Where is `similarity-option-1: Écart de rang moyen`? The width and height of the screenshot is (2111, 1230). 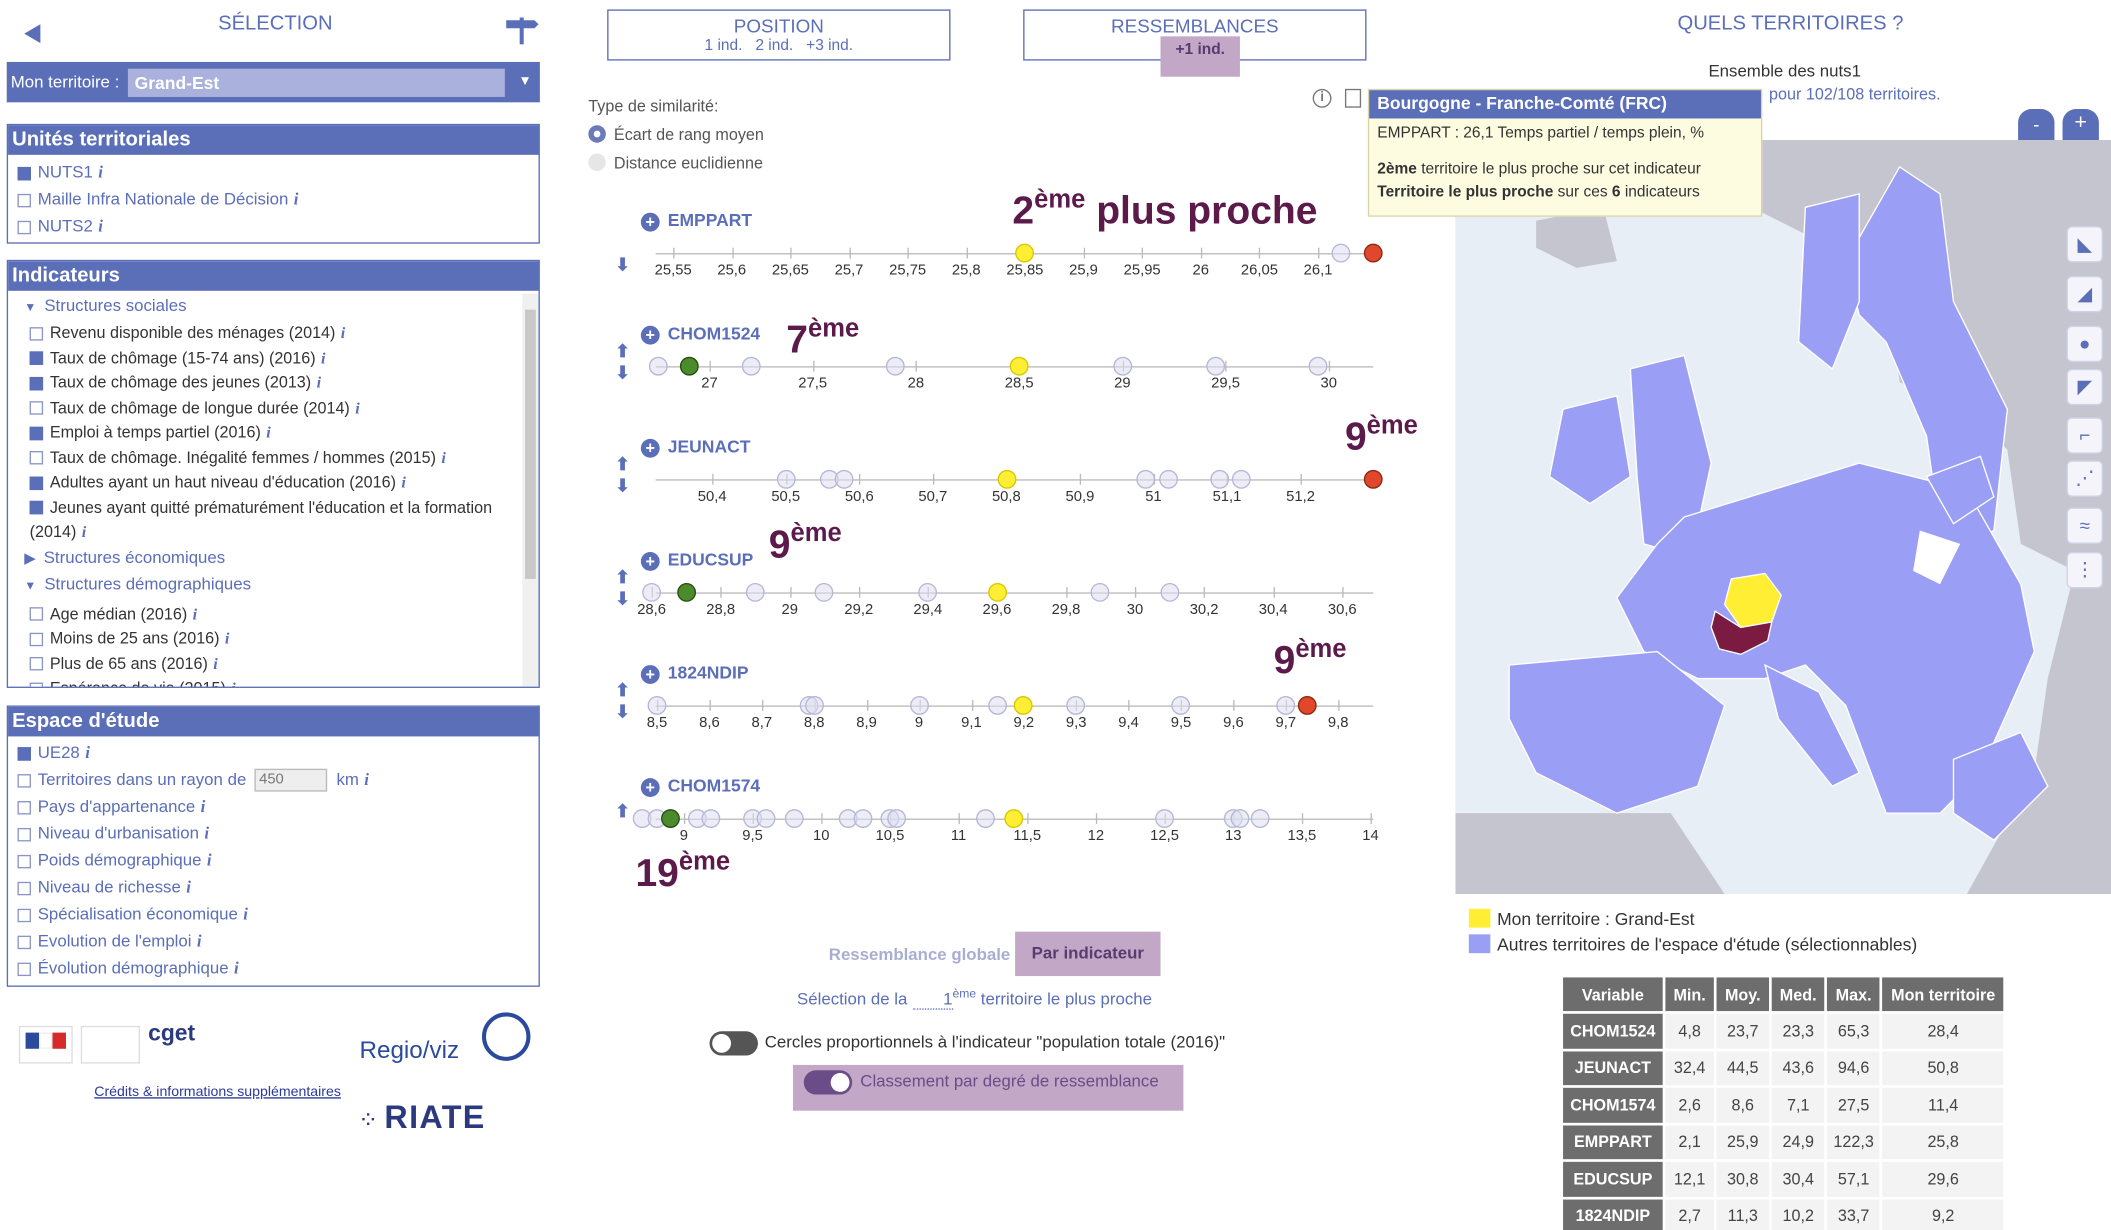 similarity-option-1: Écart de rang moyen is located at coordinates (676, 134).